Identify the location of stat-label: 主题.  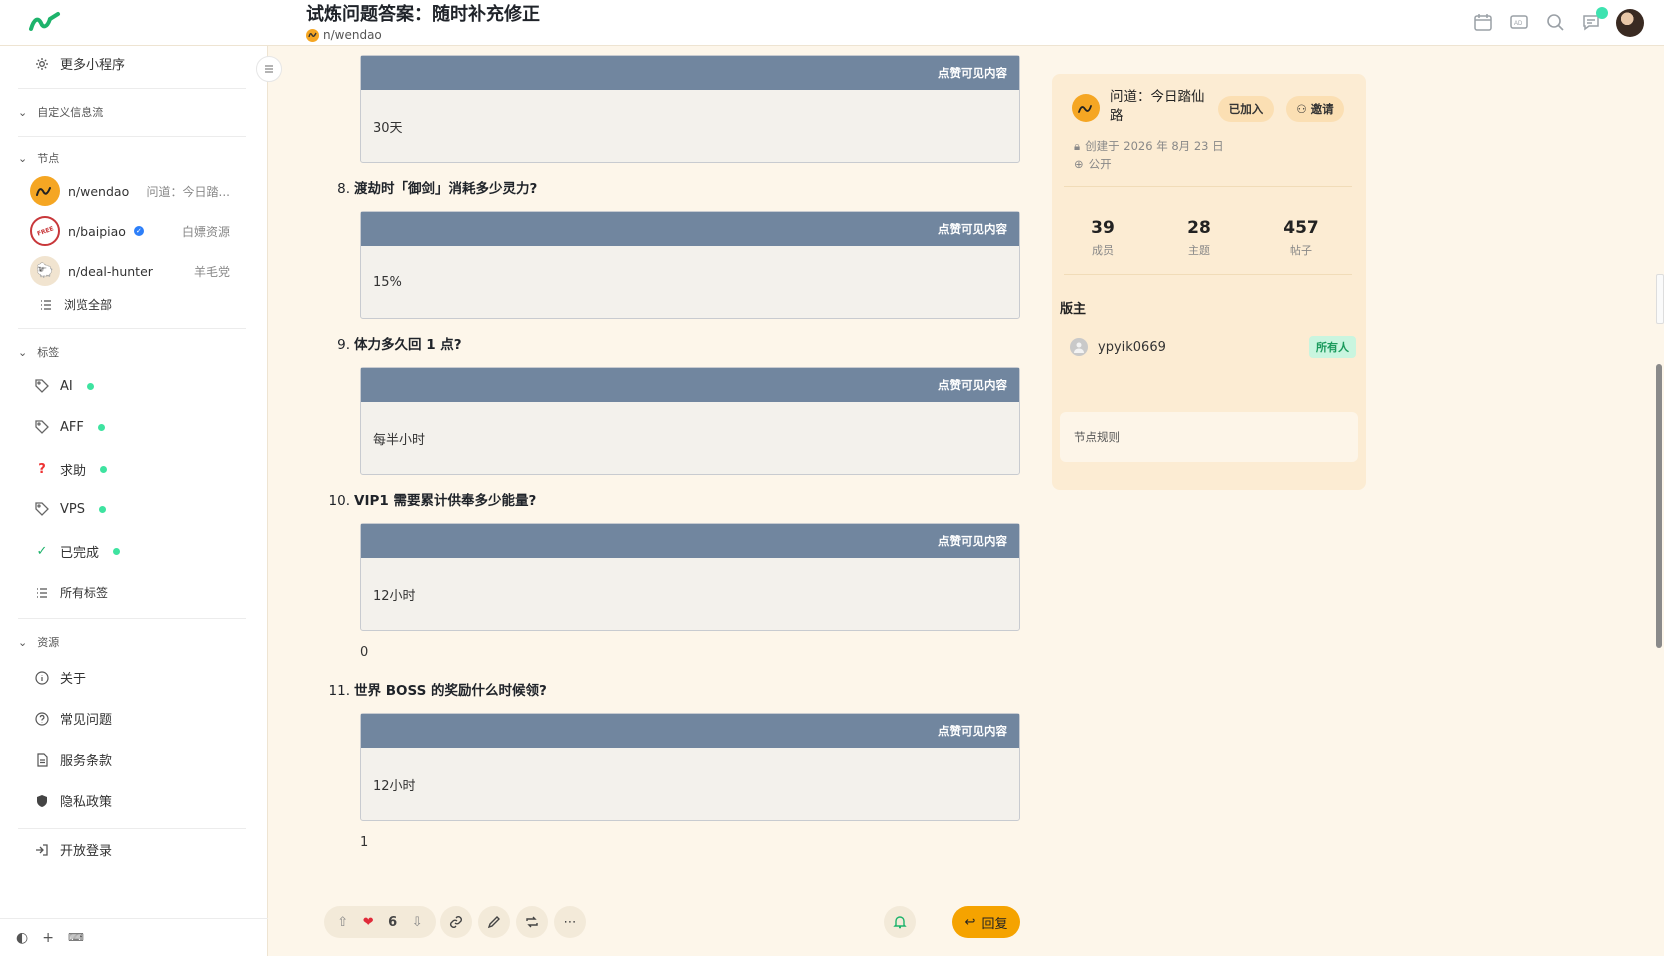
(1199, 250).